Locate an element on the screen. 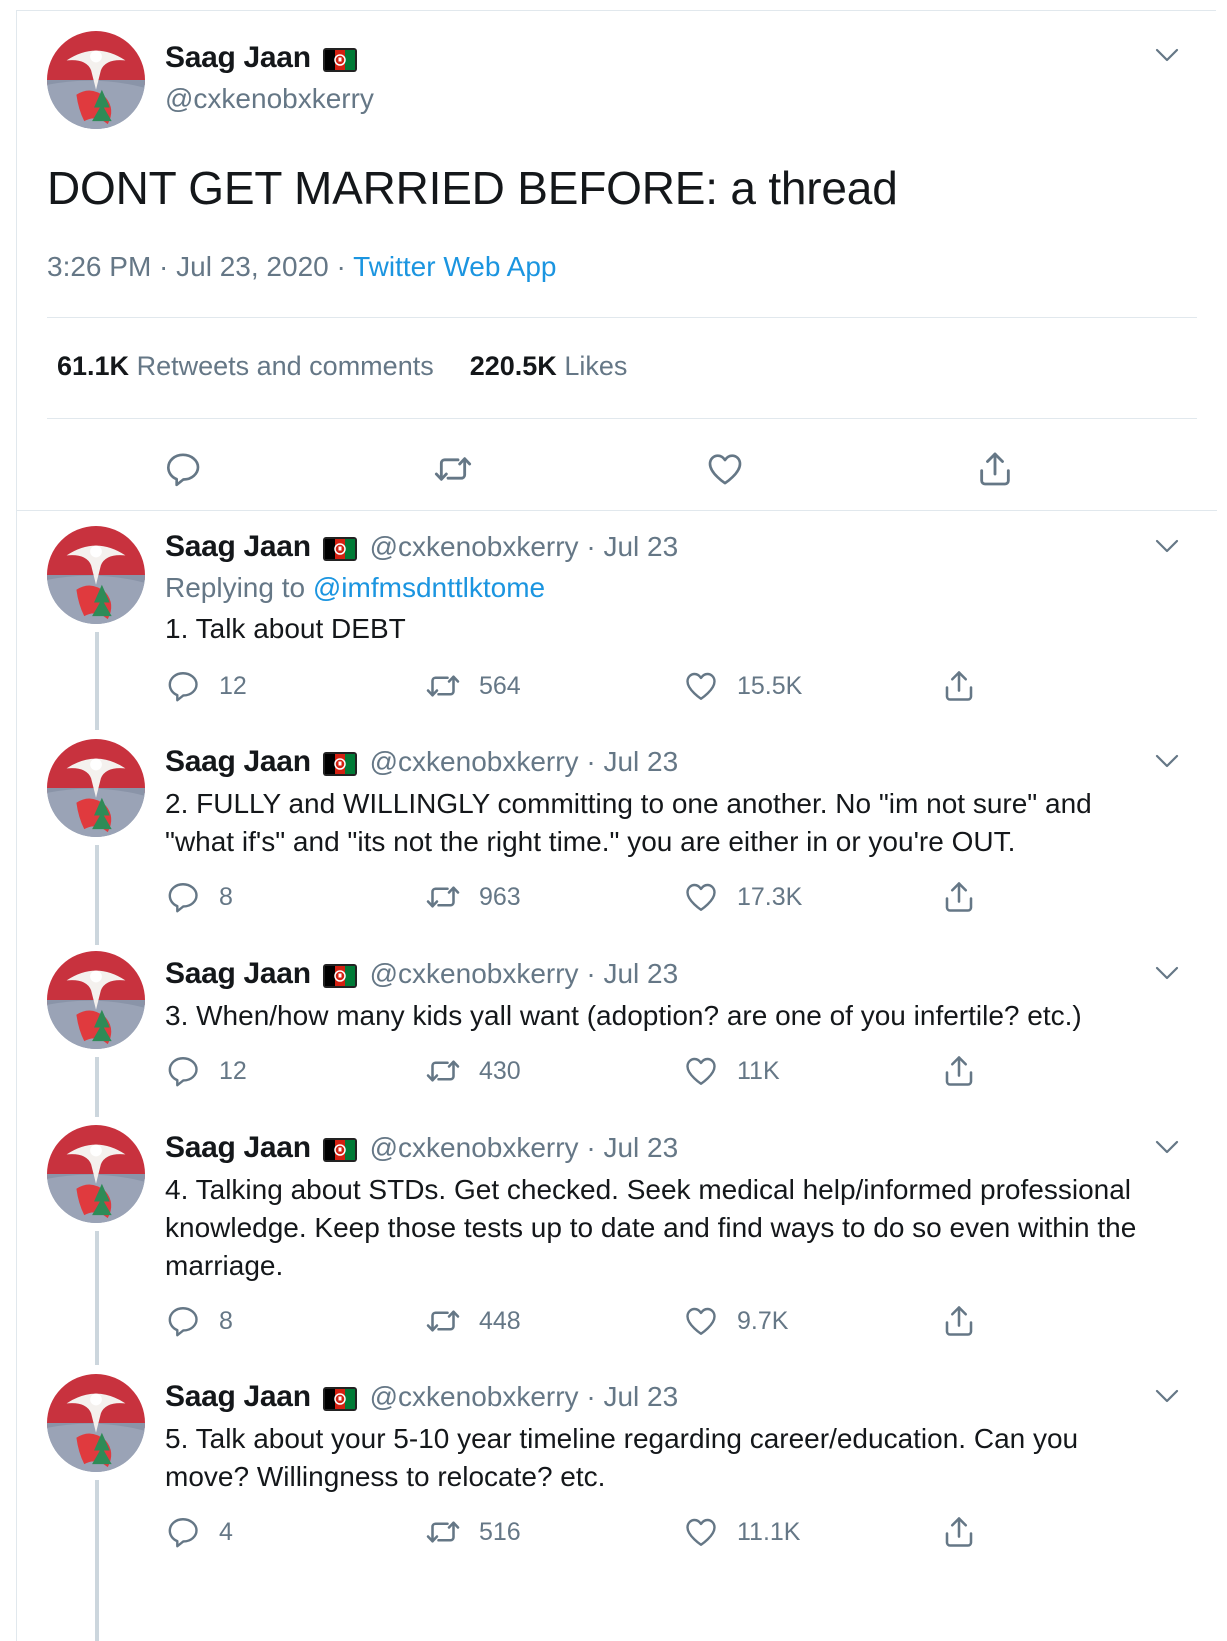 Image resolution: width=1227 pixels, height=1641 pixels. author-name-line: Saag Jaan is located at coordinates (261, 58).